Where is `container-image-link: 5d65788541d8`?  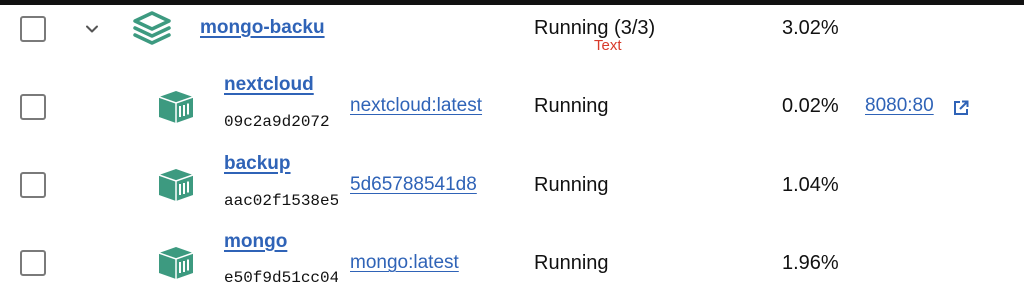 container-image-link: 5d65788541d8 is located at coordinates (435, 185).